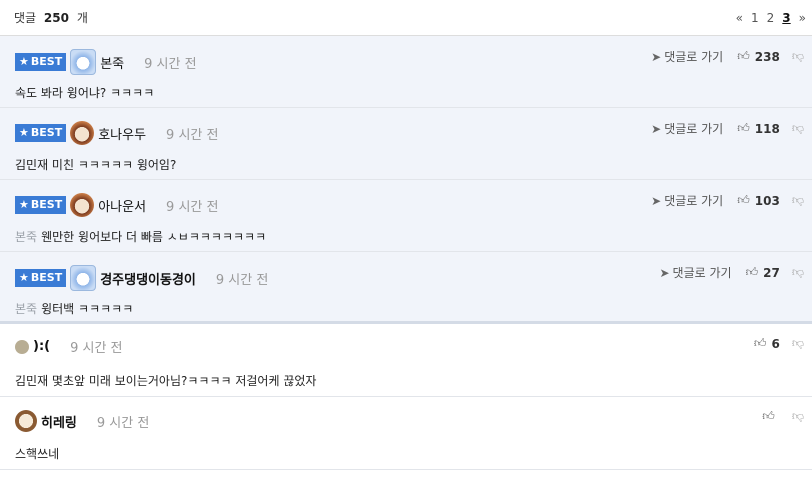 This screenshot has width=812, height=477. What do you see at coordinates (56, 18) in the screenshot?
I see `comment-count-number: 250` at bounding box center [56, 18].